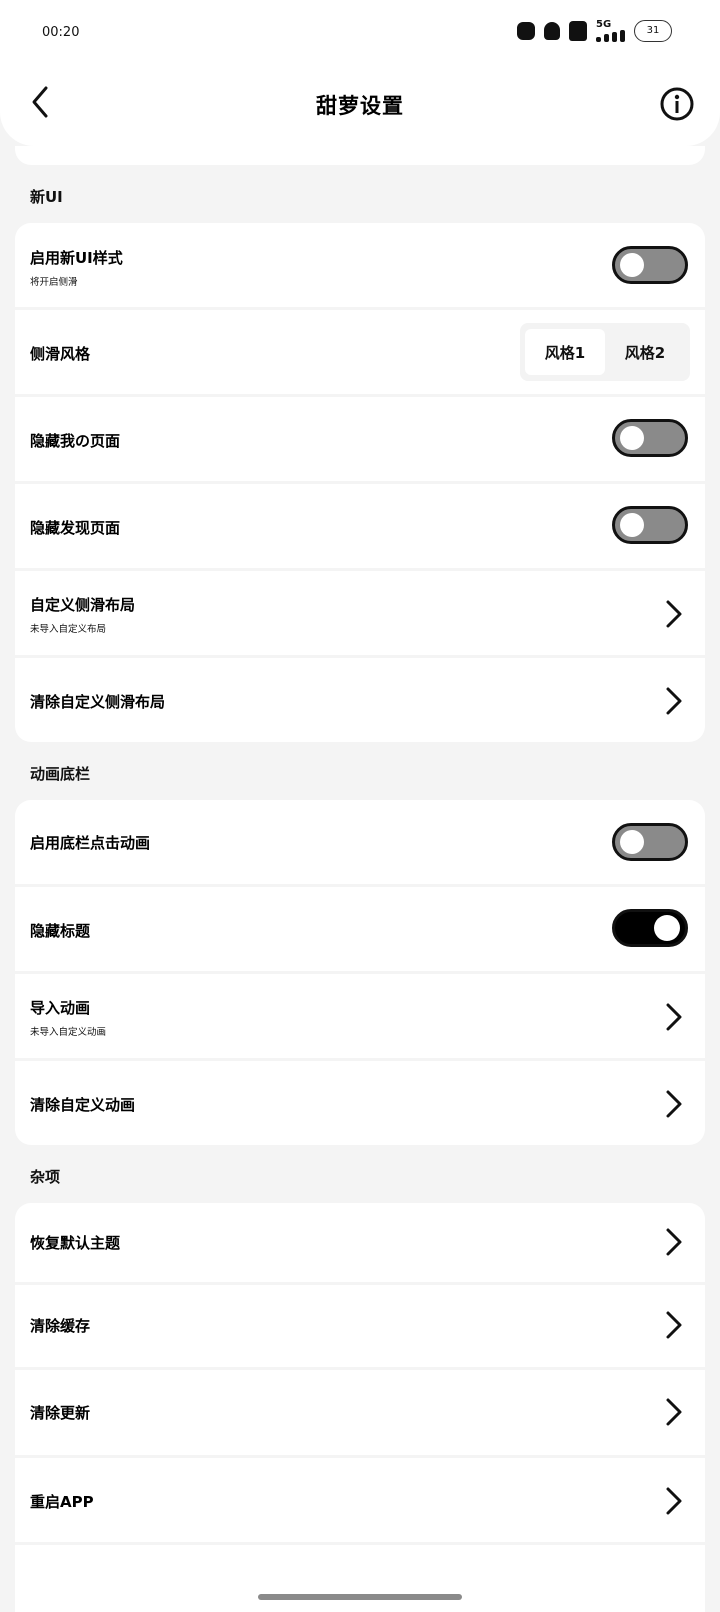 The width and height of the screenshot is (720, 1612). Describe the element at coordinates (650, 265) in the screenshot. I see `toggle-enable-new-ui` at that location.